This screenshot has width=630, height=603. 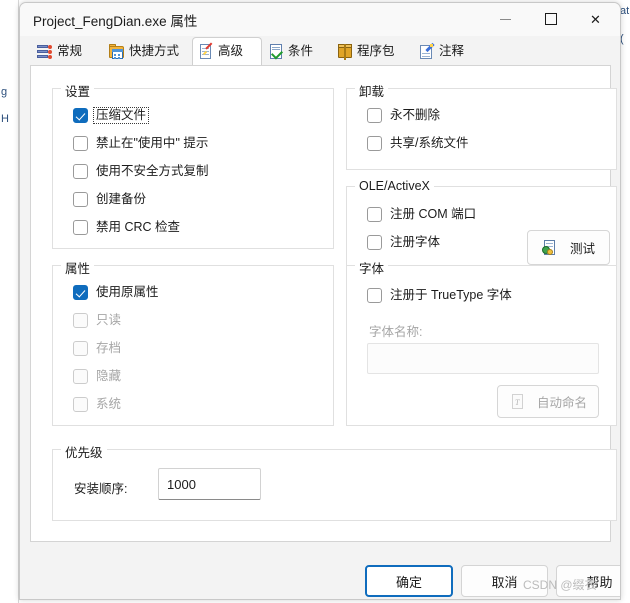 I want to click on checkbox-shared-system-file-box, so click(x=374, y=143).